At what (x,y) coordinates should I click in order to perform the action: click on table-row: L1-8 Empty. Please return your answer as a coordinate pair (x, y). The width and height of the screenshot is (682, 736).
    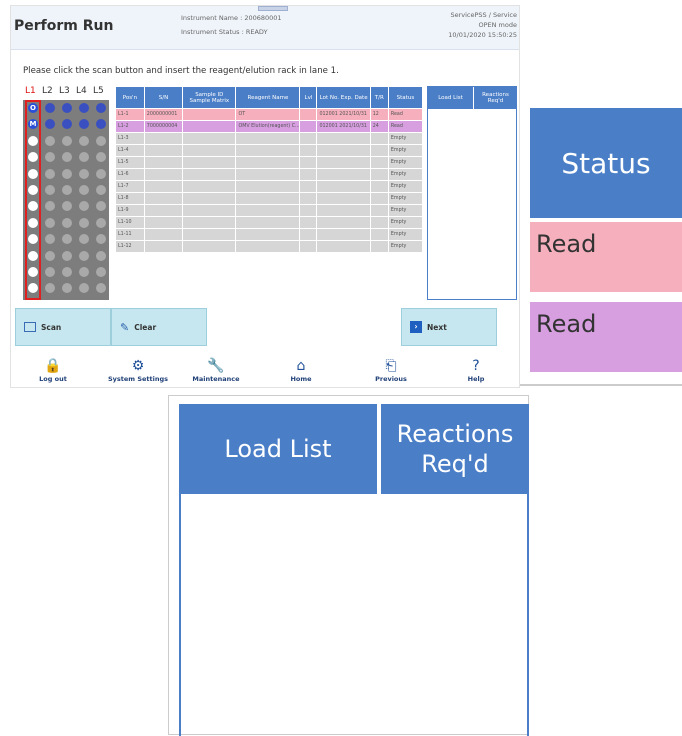
    Looking at the image, I should click on (269, 198).